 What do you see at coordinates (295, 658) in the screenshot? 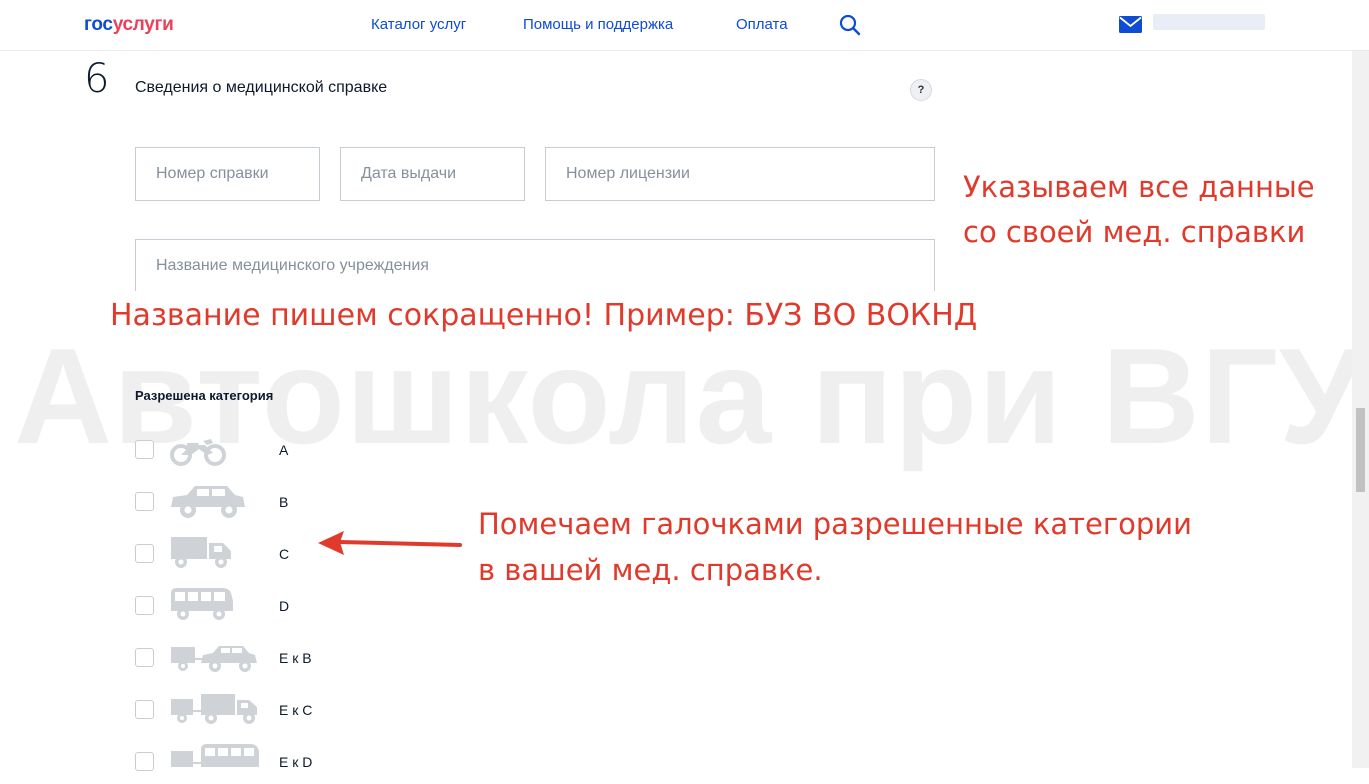
I see `category-e-b-label: E к B` at bounding box center [295, 658].